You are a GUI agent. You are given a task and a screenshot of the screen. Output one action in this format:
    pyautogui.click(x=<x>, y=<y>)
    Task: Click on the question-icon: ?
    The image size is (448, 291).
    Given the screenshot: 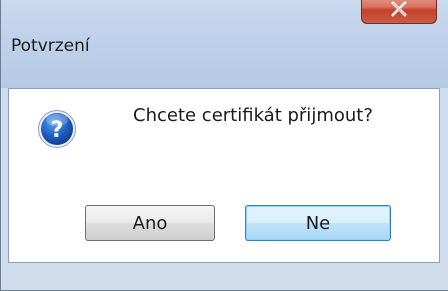 What is the action you would take?
    pyautogui.click(x=57, y=129)
    